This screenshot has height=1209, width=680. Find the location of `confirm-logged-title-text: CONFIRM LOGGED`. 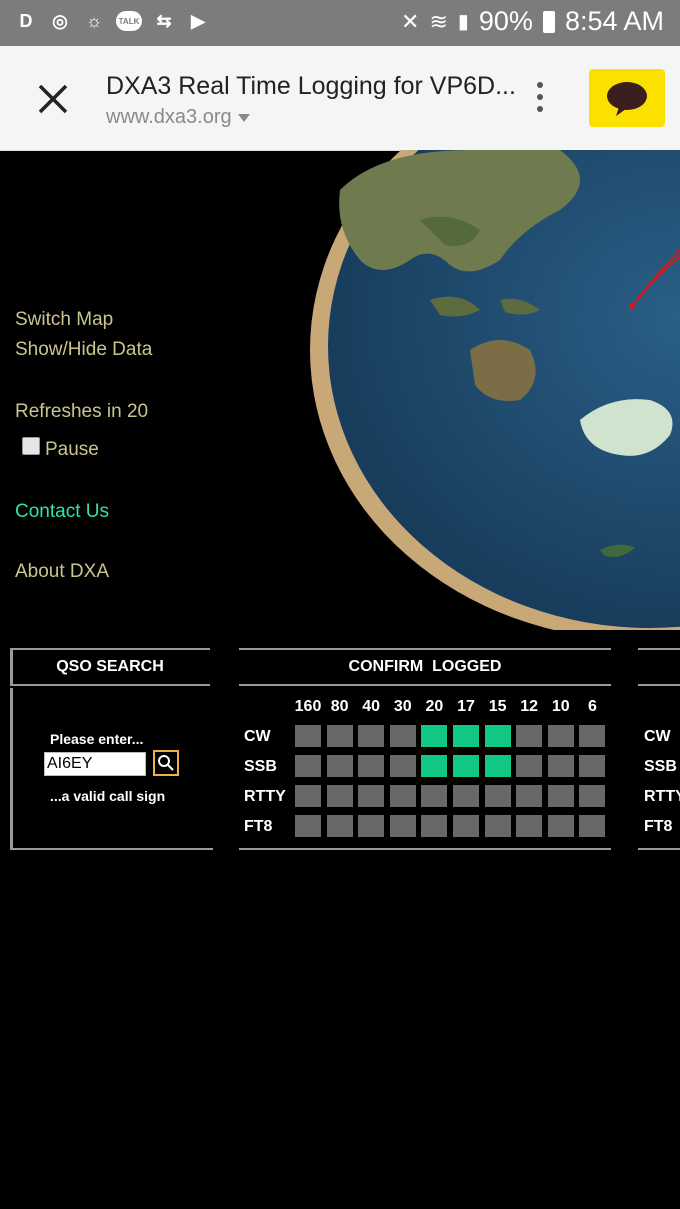

confirm-logged-title-text: CONFIRM LOGGED is located at coordinates (425, 666).